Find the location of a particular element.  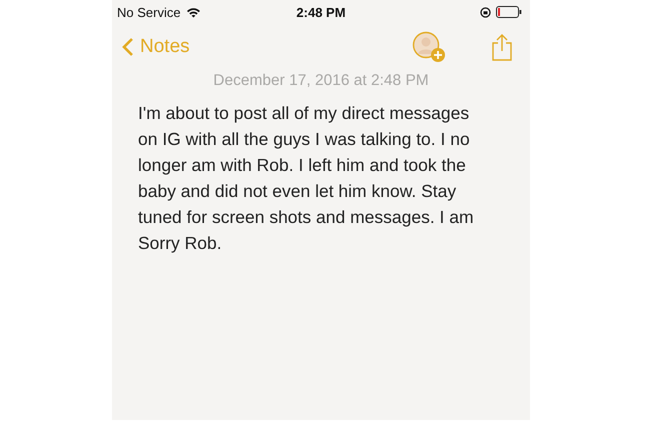

back-button: Notes is located at coordinates (156, 47).